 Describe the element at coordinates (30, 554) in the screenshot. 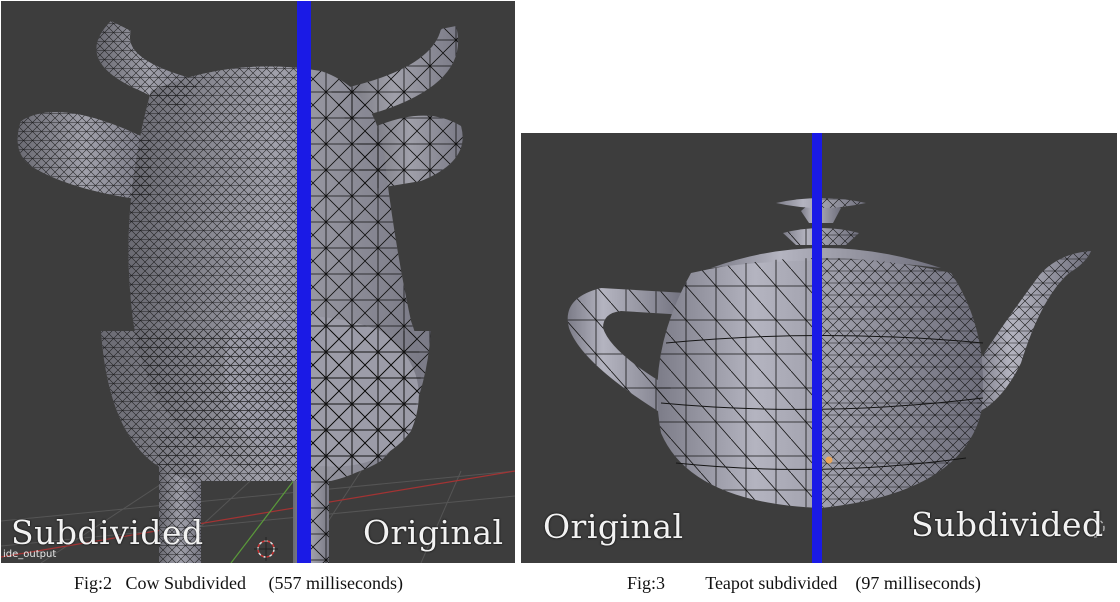

I see `object-name-label: ide_output` at that location.